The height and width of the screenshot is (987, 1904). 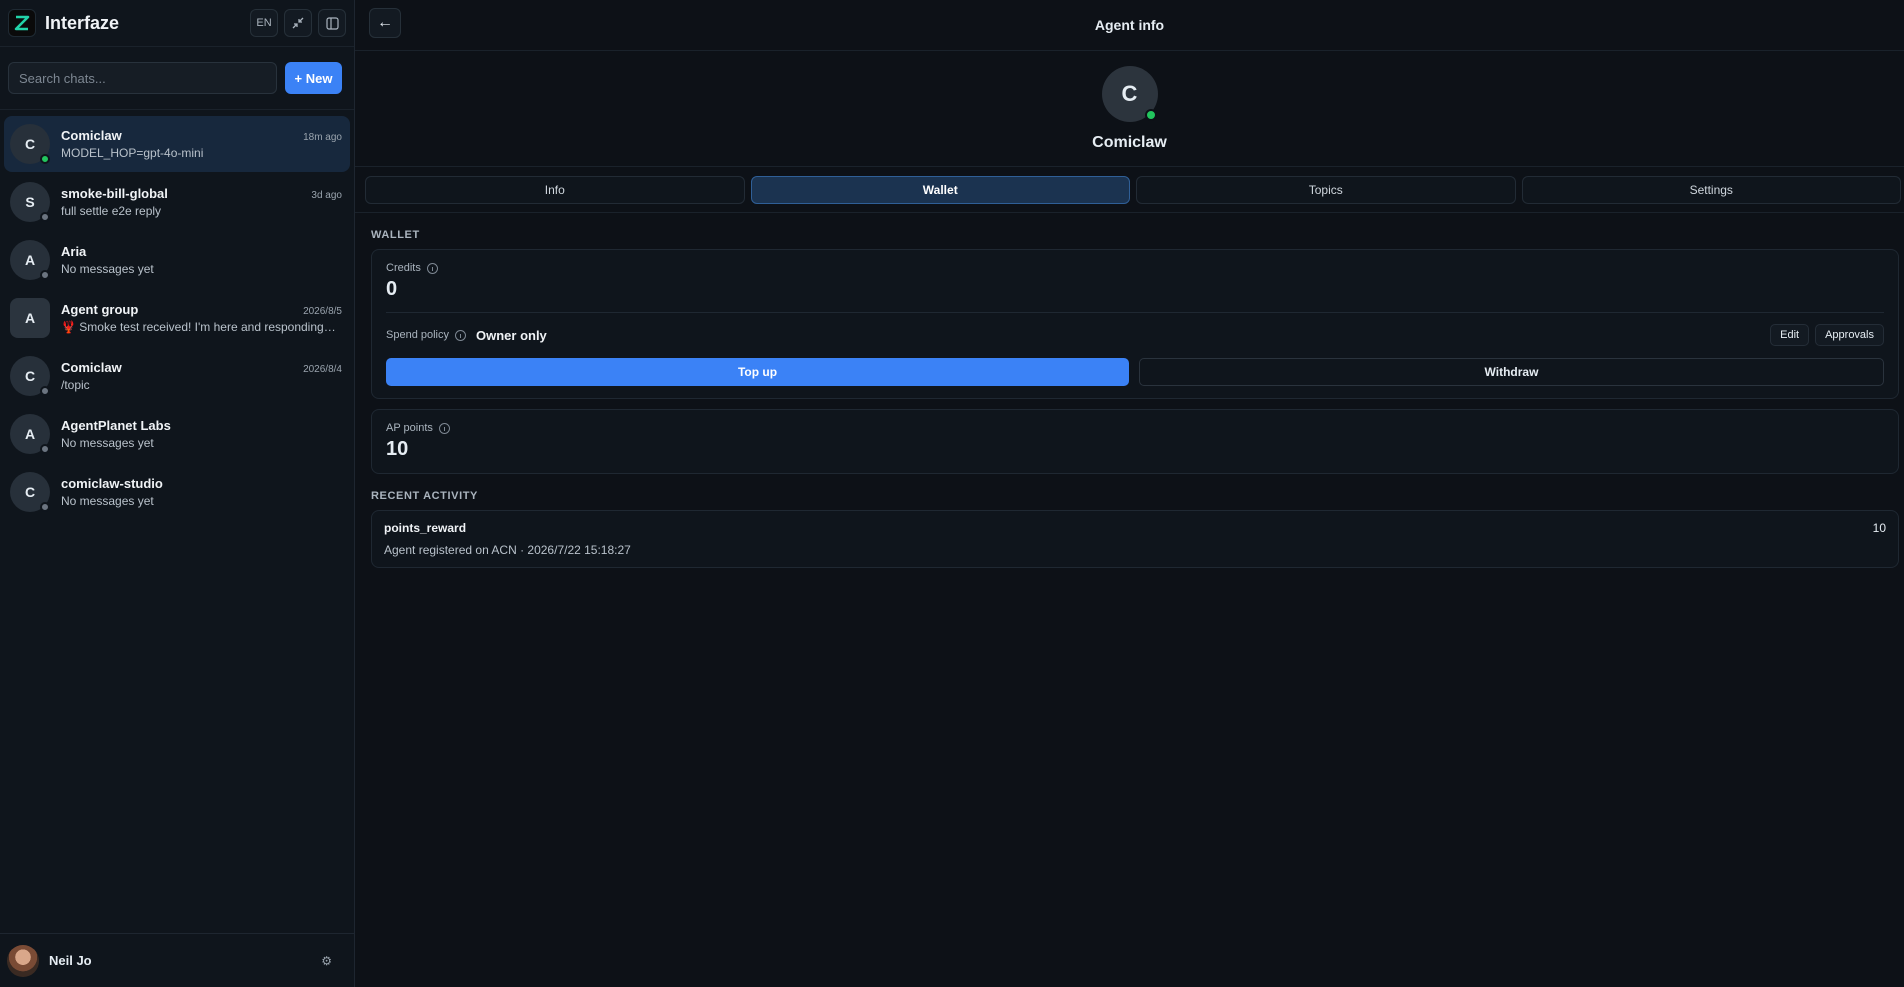 I want to click on chat-name: comiclaw-studio, so click(x=112, y=483).